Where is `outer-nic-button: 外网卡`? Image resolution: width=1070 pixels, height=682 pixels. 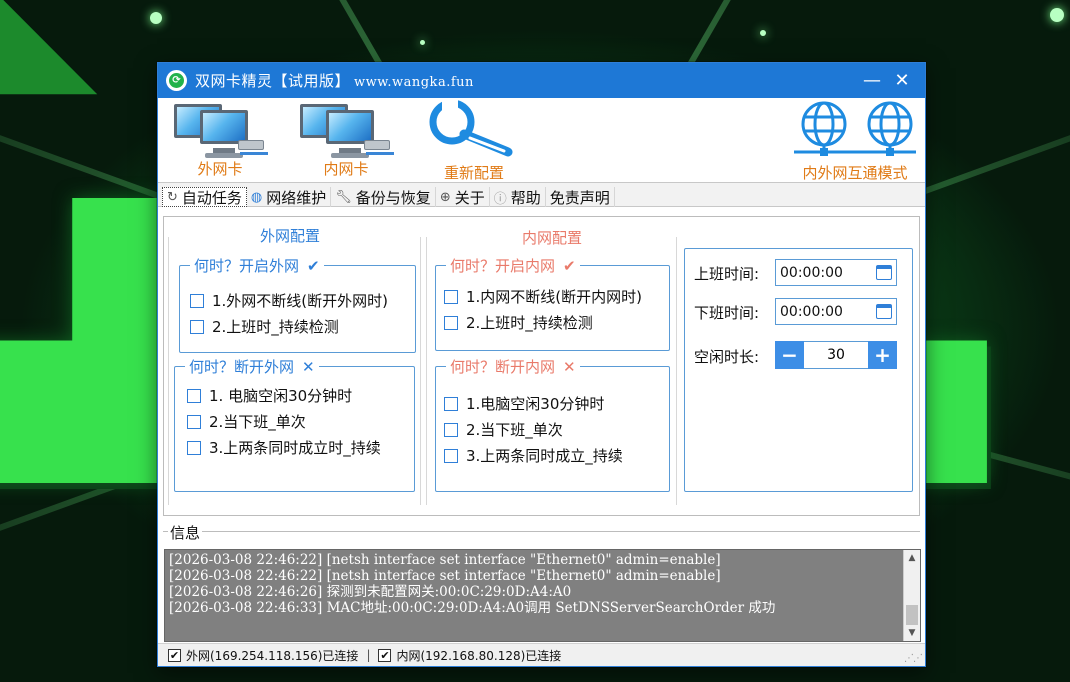
outer-nic-button: 外网卡 is located at coordinates (220, 139).